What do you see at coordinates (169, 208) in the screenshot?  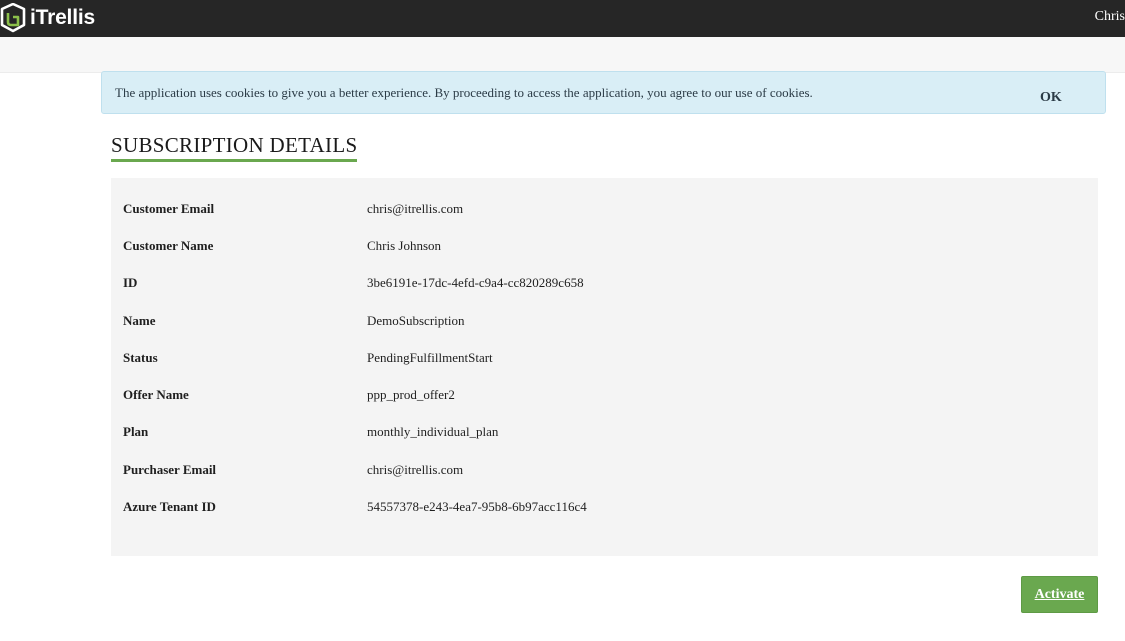 I see `detail-label: Customer Email` at bounding box center [169, 208].